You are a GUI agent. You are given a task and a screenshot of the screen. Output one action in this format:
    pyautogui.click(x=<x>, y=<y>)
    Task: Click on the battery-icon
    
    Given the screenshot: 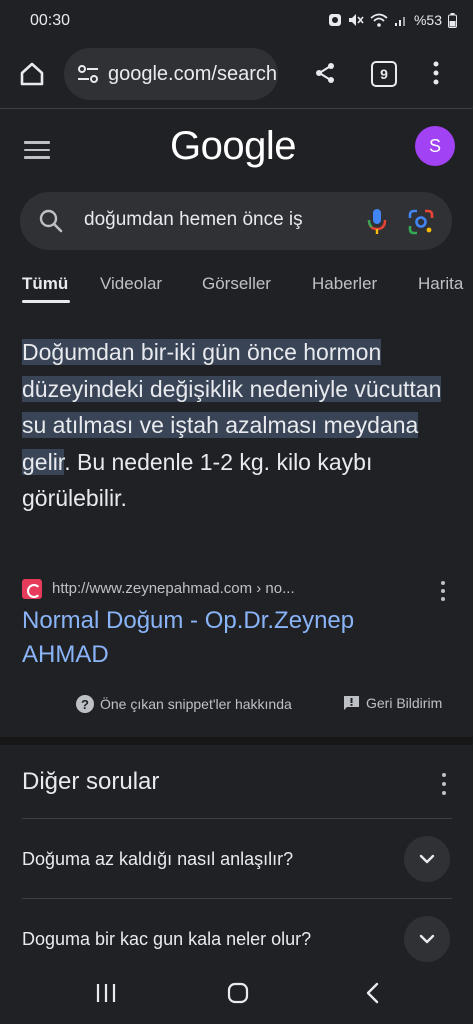 What is the action you would take?
    pyautogui.click(x=452, y=20)
    